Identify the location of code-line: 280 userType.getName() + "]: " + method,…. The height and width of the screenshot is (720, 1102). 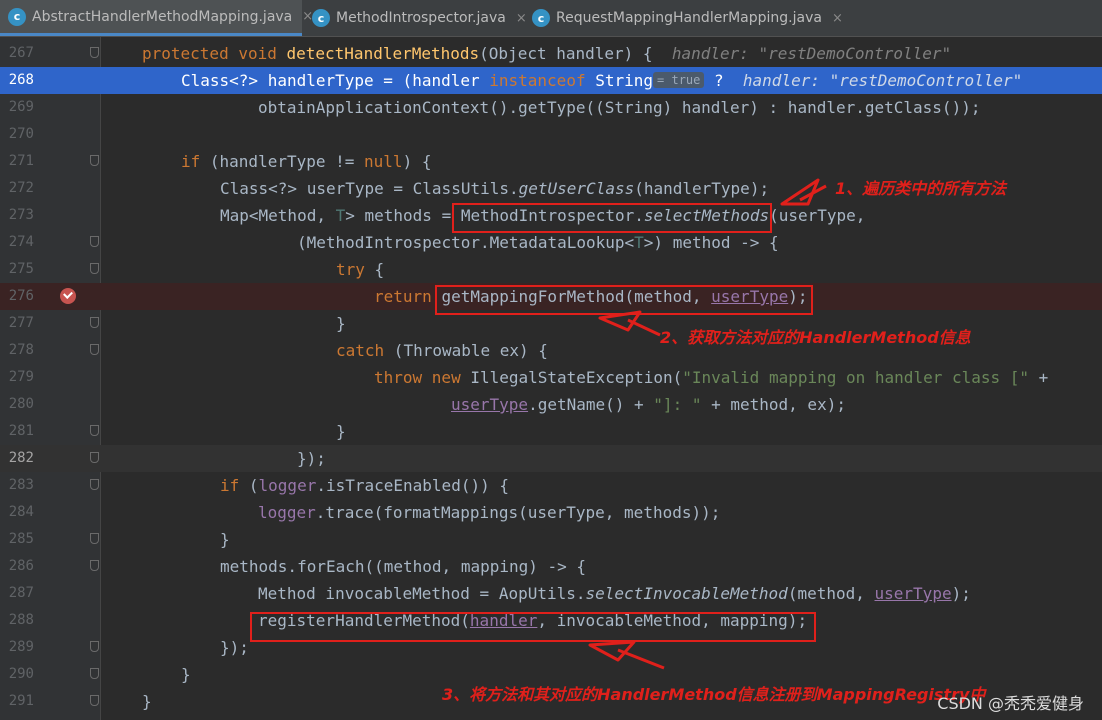
(551, 404).